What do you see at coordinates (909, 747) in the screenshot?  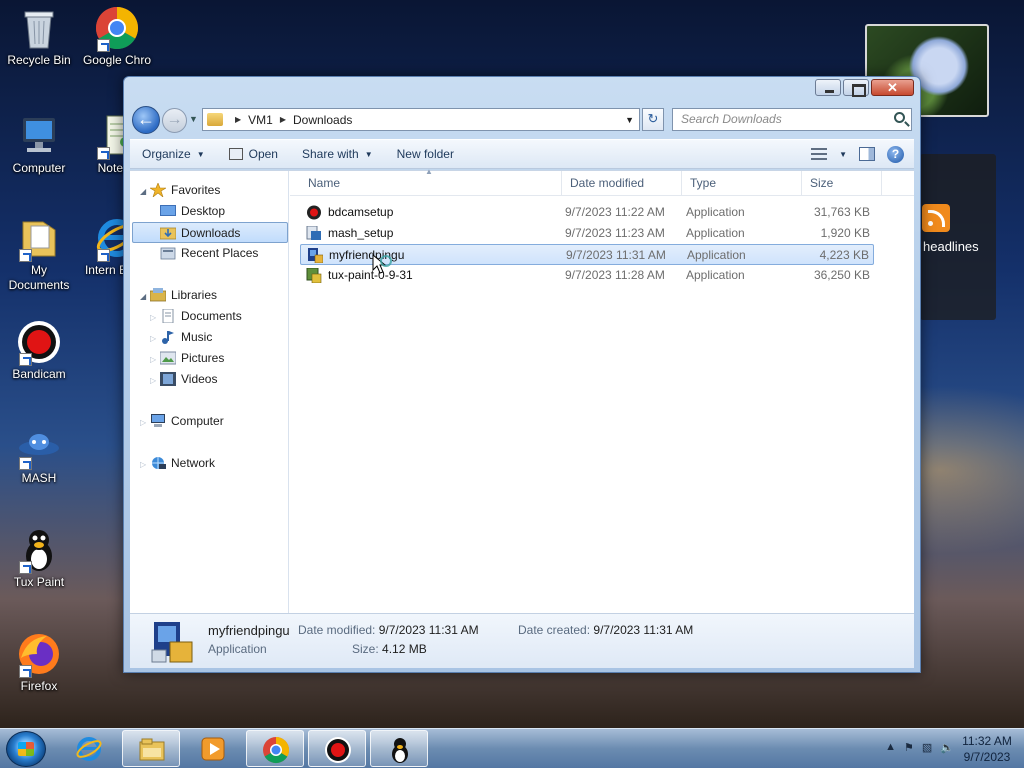 I see `action-center-flag-icon: ⚑` at bounding box center [909, 747].